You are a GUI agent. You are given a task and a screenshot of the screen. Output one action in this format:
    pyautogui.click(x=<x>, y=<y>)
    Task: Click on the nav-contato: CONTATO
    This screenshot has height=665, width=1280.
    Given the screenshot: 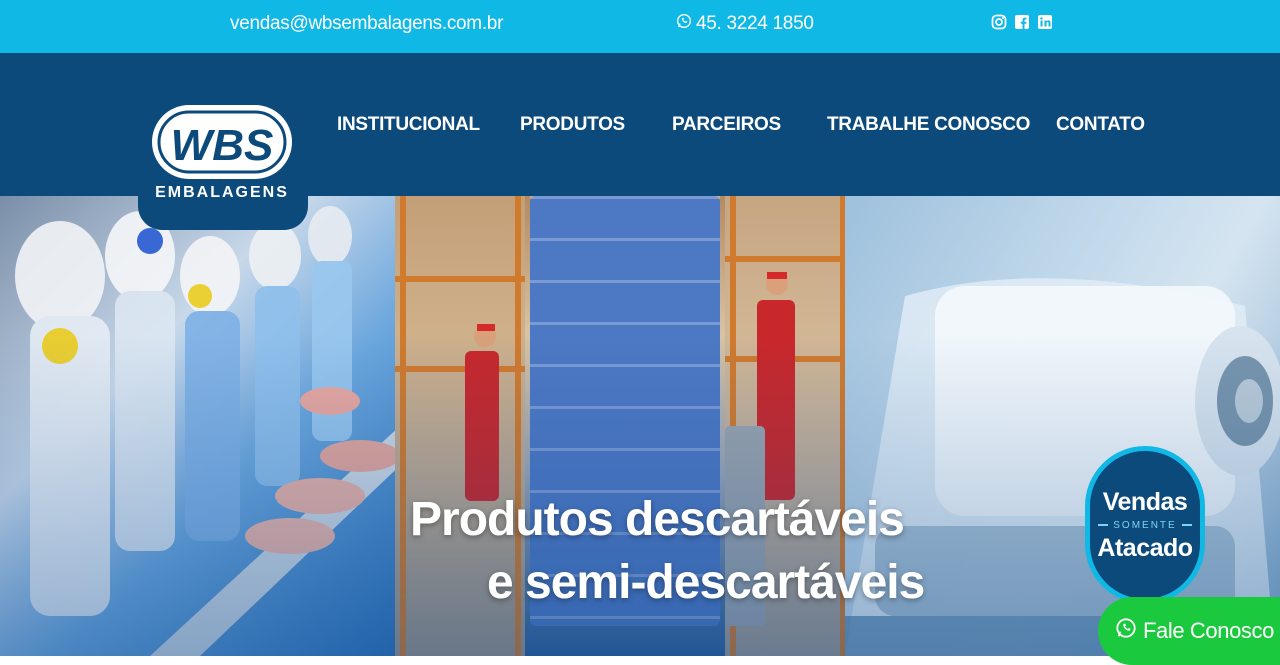 What is the action you would take?
    pyautogui.click(x=1100, y=125)
    